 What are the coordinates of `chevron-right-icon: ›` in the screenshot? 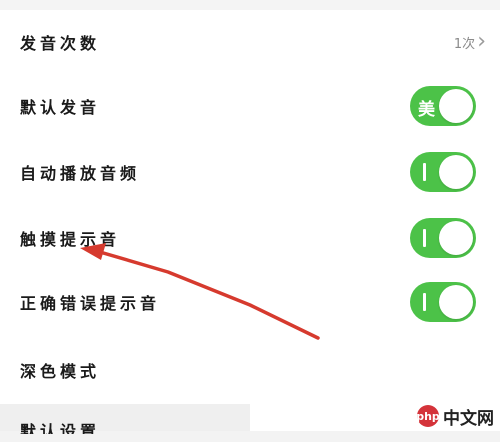 It's located at (481, 41).